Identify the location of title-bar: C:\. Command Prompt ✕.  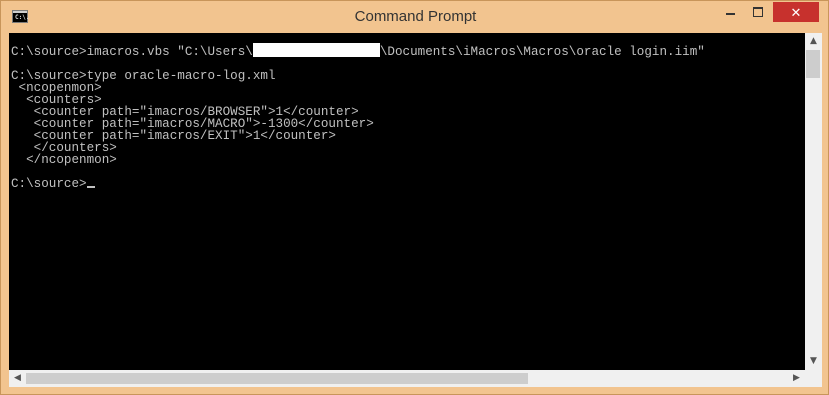
(414, 17).